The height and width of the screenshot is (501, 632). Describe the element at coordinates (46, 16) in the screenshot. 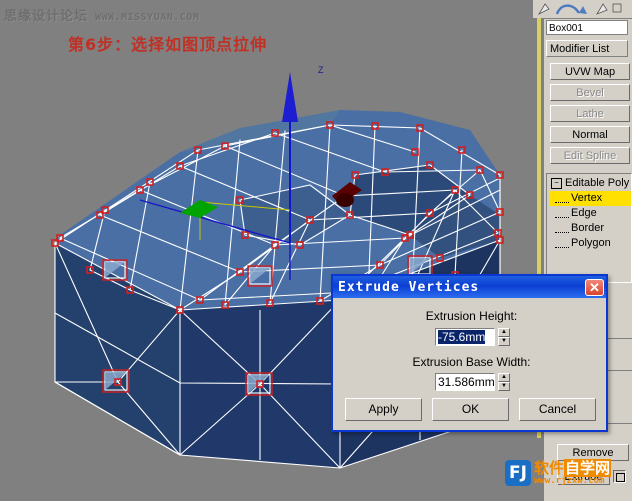

I see `watermark-site-name: 思缘设计论坛` at that location.